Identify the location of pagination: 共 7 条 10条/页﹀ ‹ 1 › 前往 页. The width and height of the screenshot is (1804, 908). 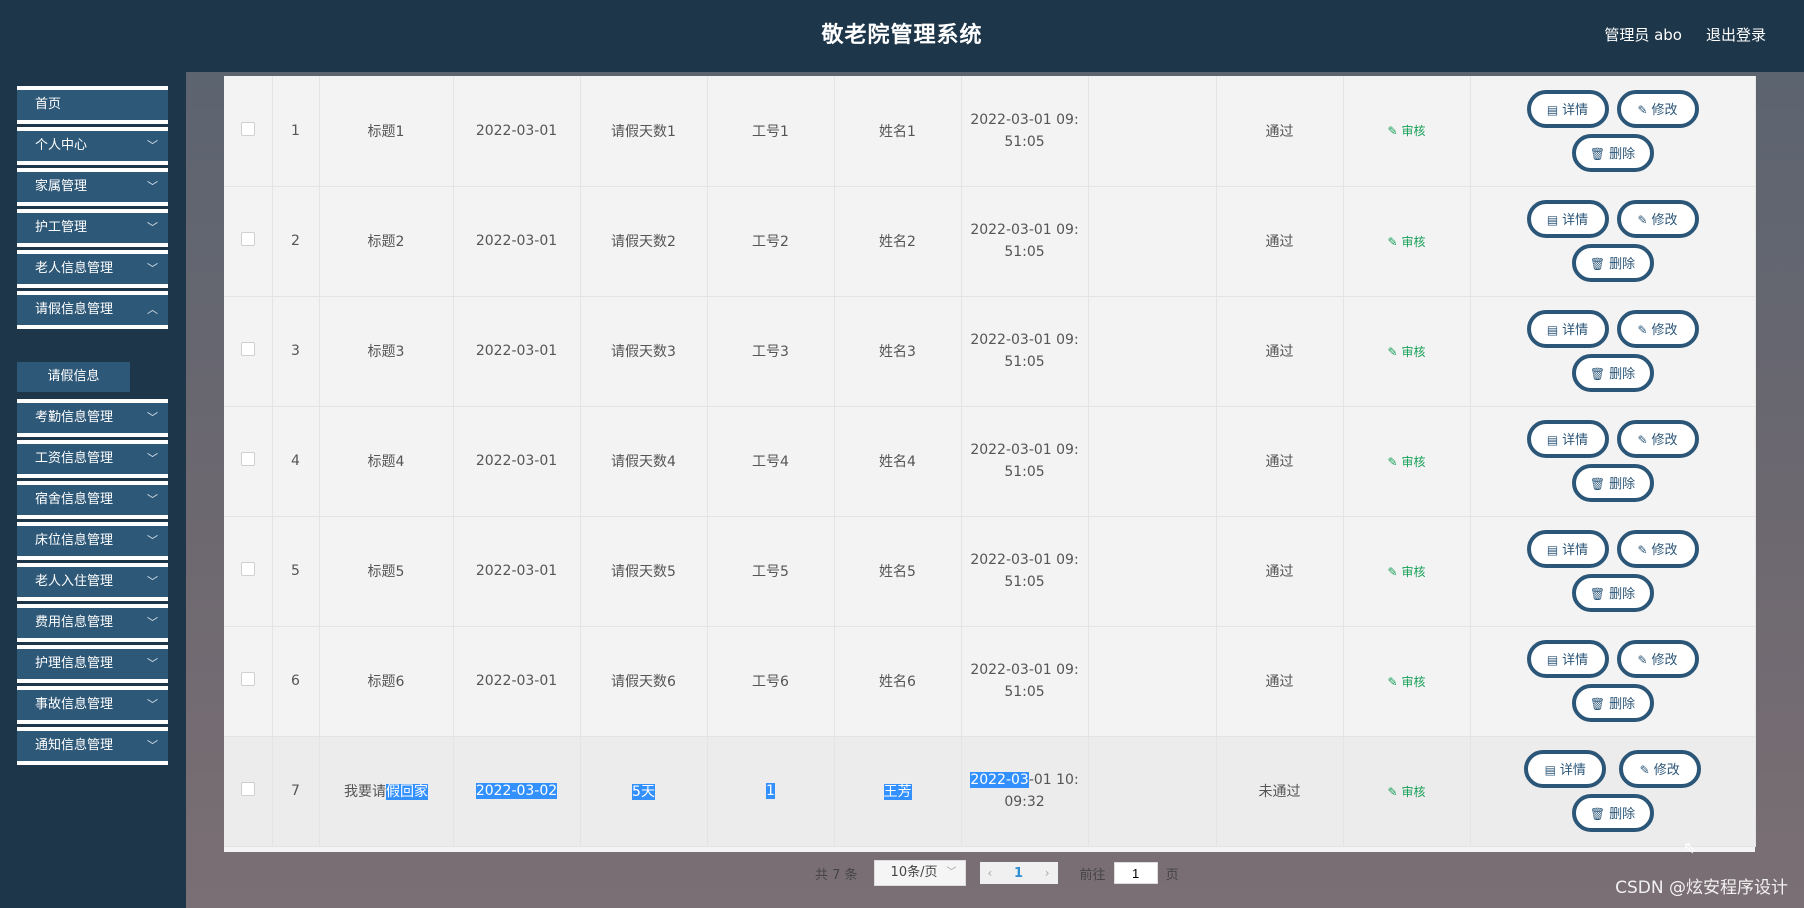
(997, 873).